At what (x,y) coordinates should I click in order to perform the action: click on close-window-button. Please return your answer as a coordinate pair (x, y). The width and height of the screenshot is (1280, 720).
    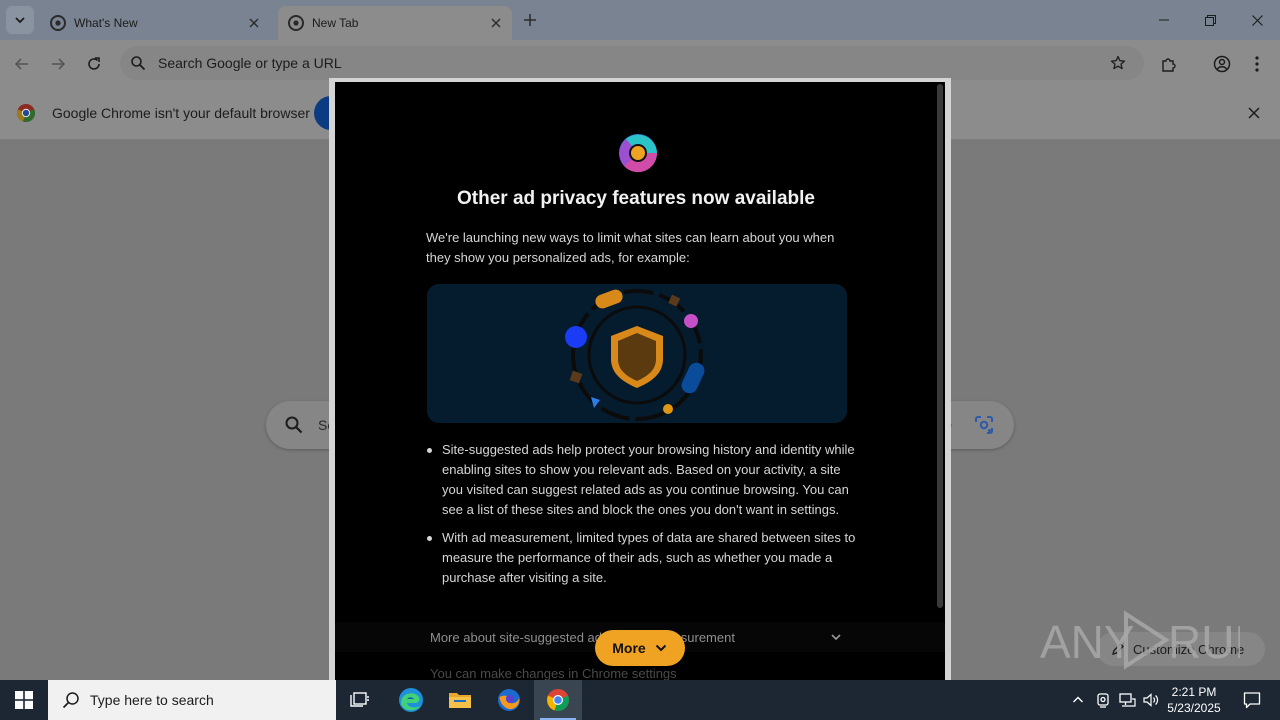
    Looking at the image, I should click on (1257, 20).